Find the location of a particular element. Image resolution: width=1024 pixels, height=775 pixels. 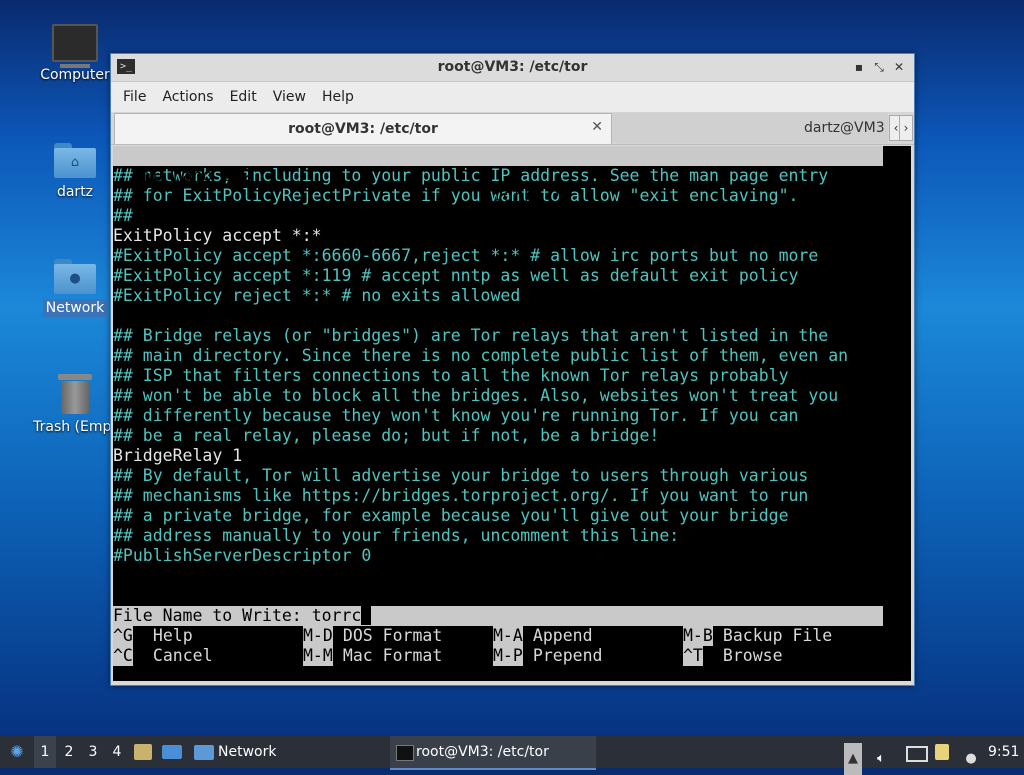

shortcut-label: Backup File is located at coordinates (773, 635).